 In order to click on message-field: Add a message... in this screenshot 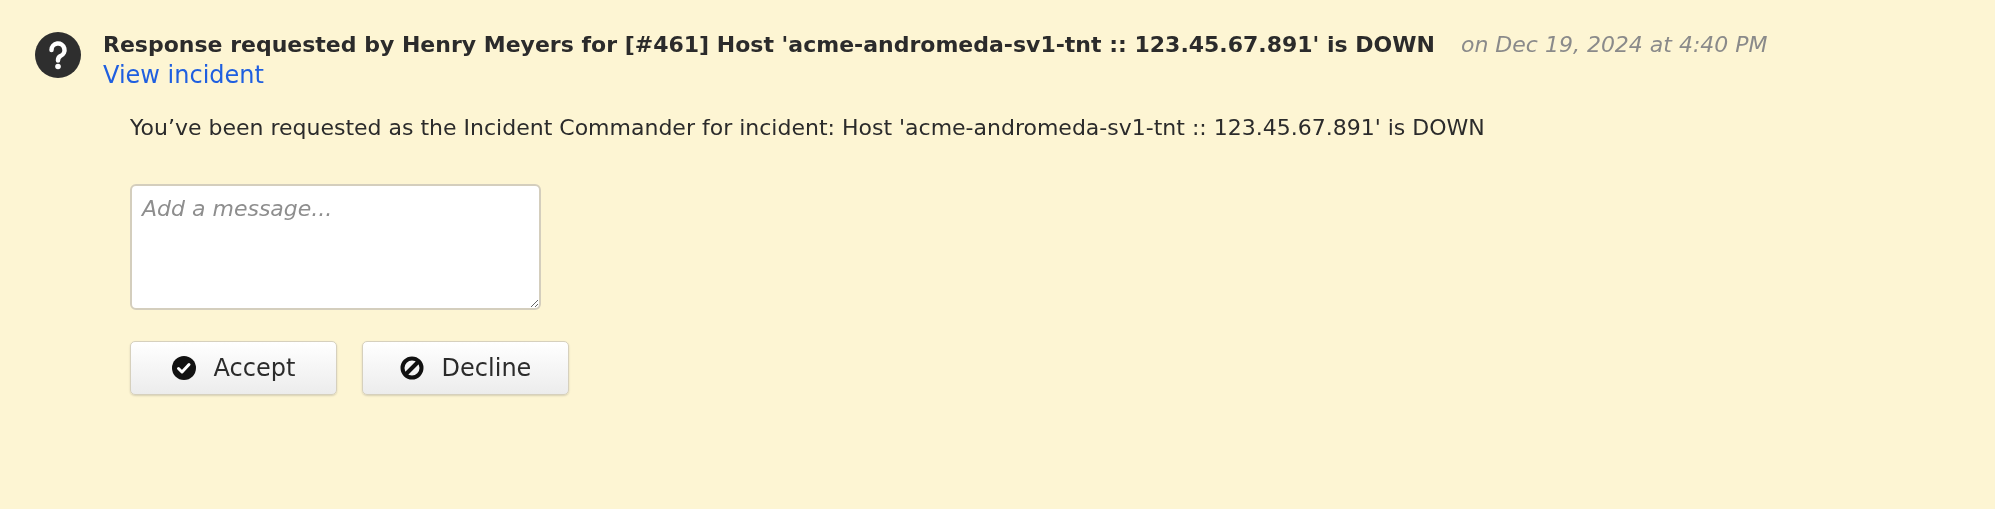, I will do `click(335, 247)`.